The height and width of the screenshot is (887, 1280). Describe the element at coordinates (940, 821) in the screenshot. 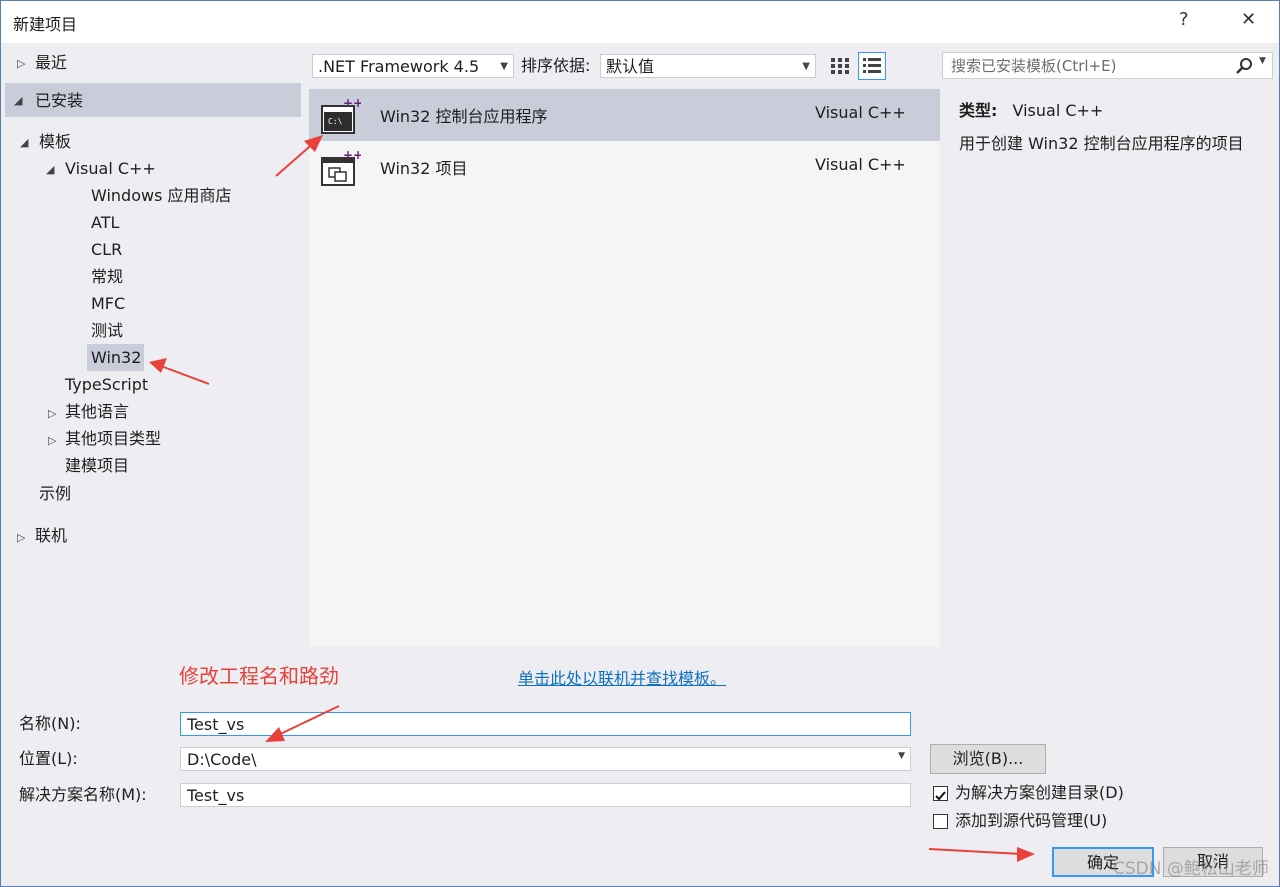

I see `source-control-checkbox` at that location.